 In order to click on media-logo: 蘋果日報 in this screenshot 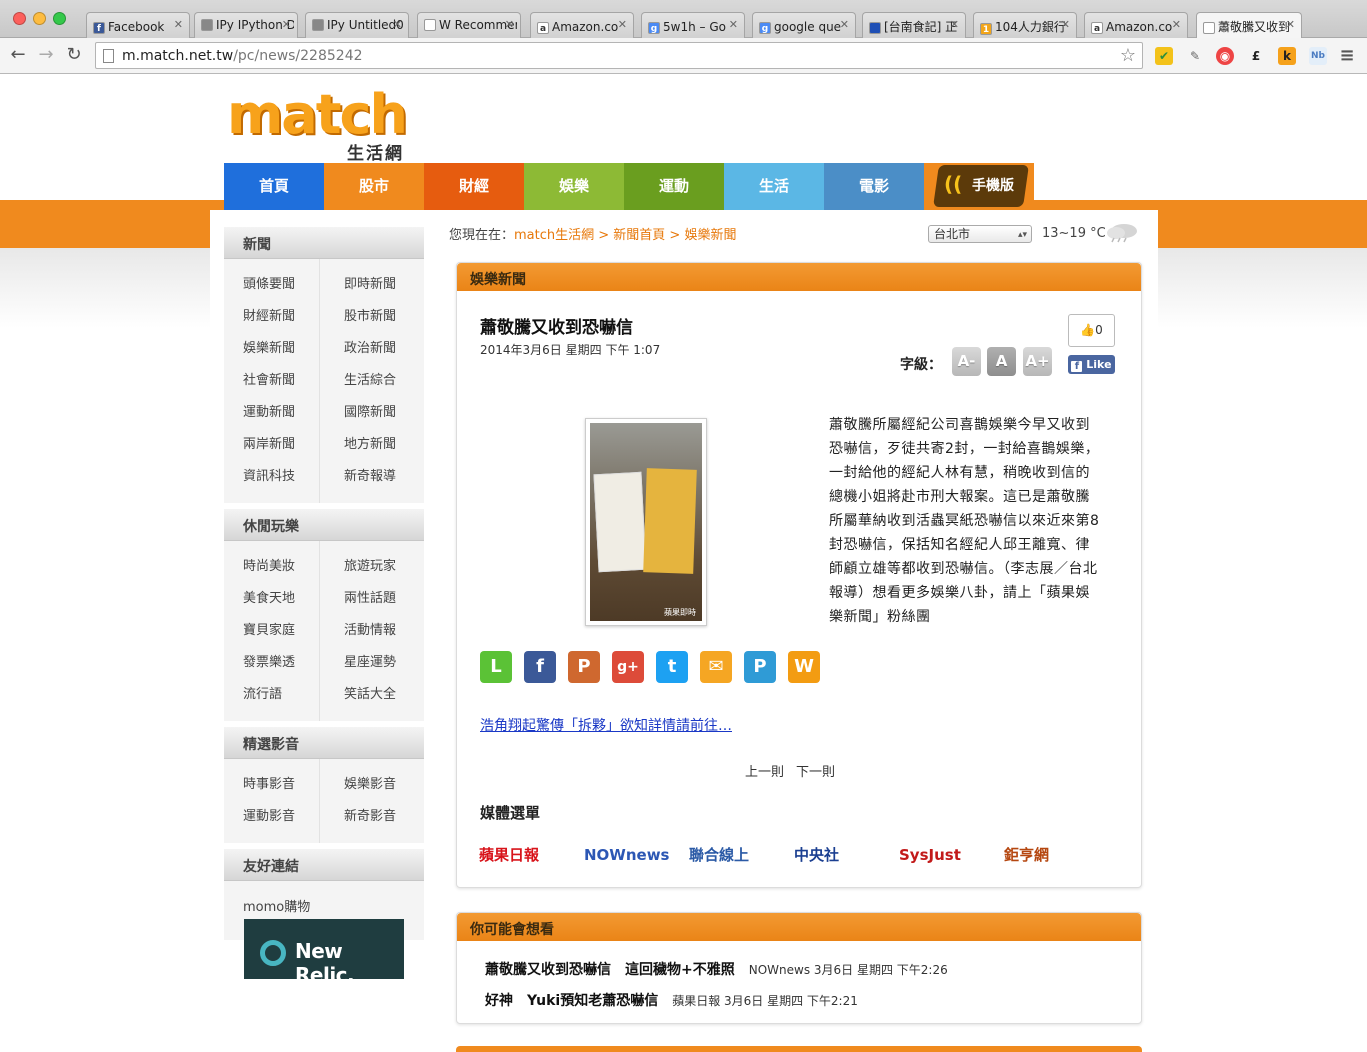, I will do `click(509, 855)`.